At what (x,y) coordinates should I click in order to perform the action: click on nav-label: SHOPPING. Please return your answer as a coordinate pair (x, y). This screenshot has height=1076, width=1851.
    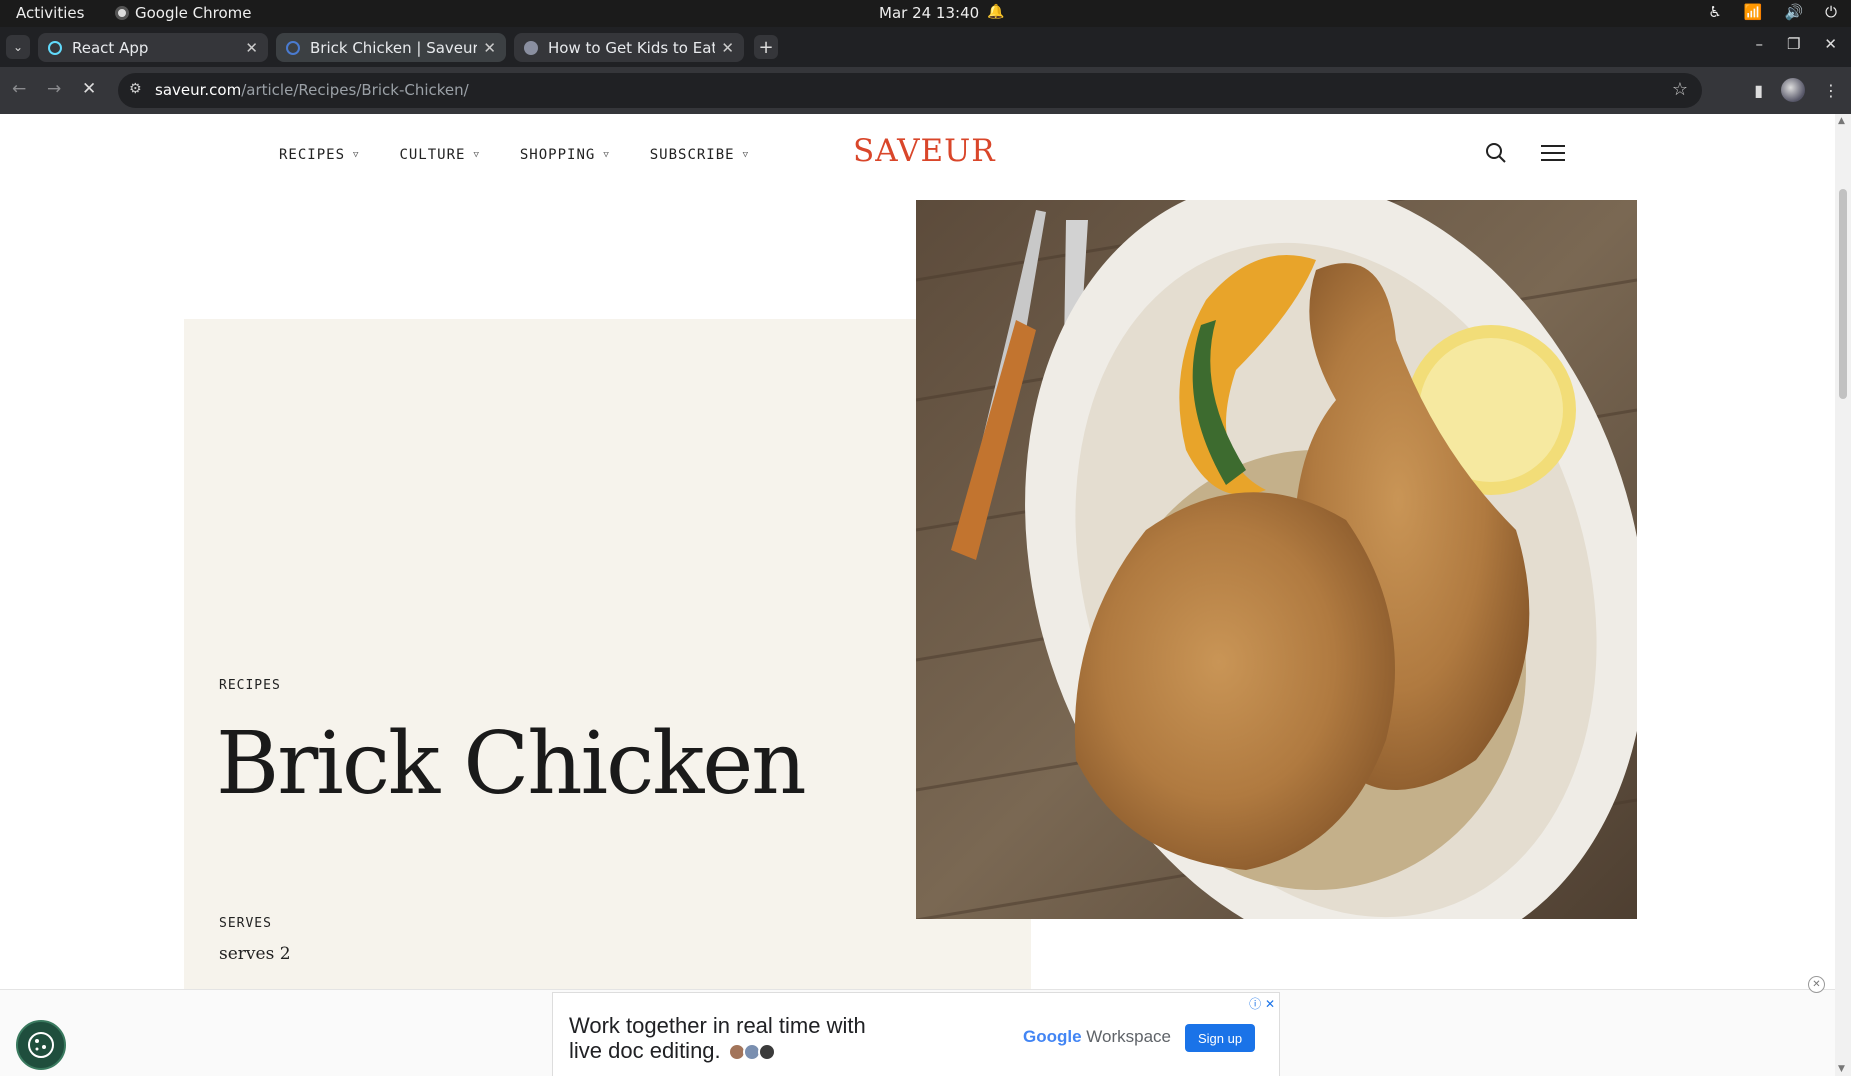
    Looking at the image, I should click on (557, 155).